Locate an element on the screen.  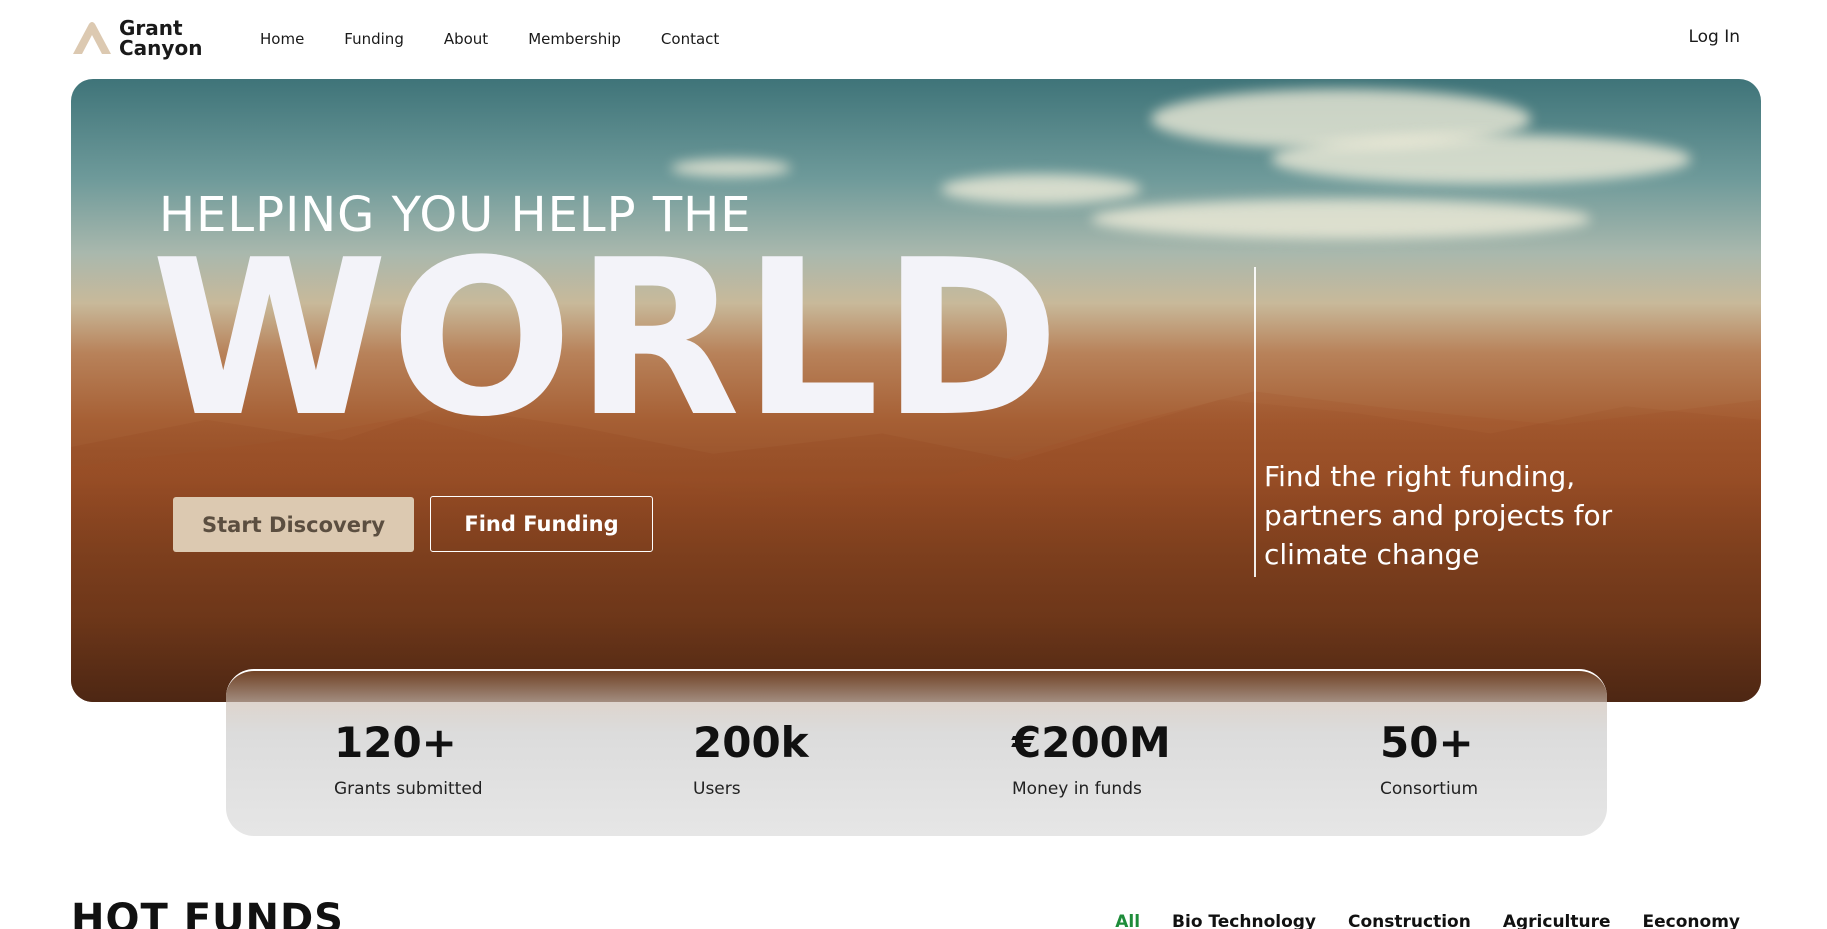
hot-funds-title: HOT FUNDS is located at coordinates (207, 912).